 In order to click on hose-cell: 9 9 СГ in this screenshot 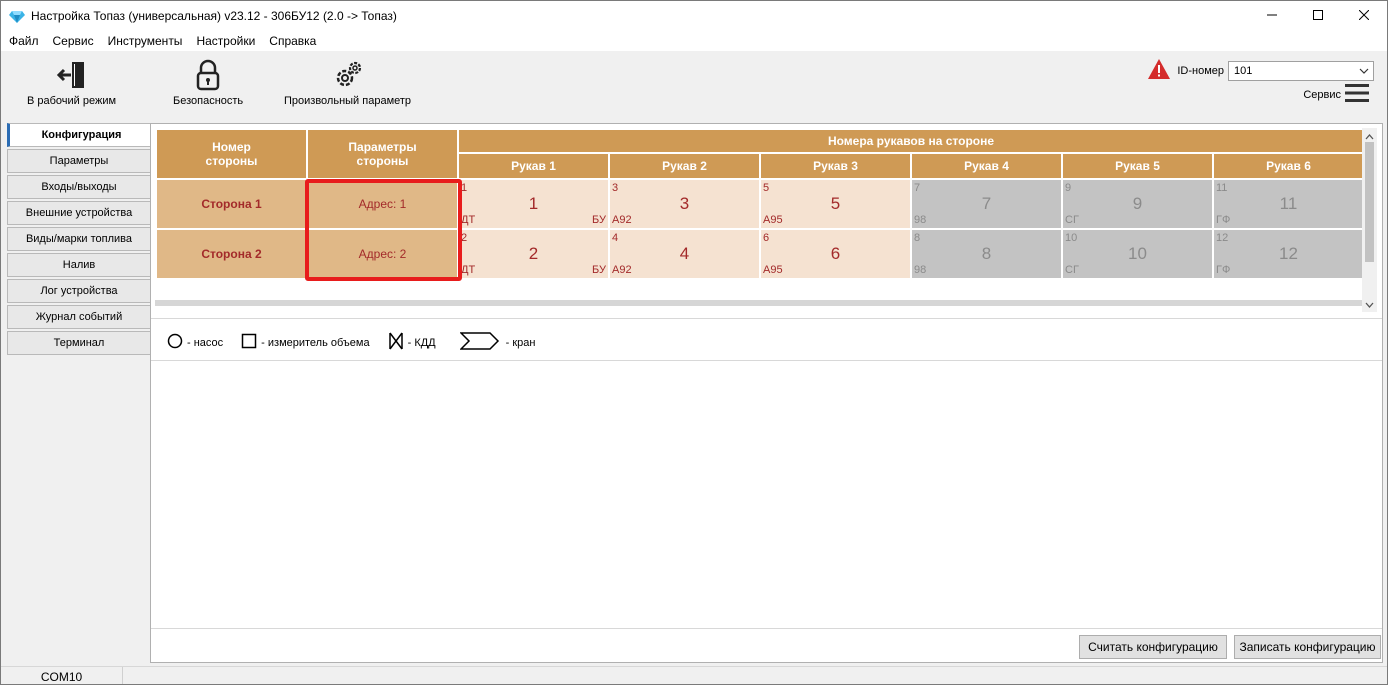, I will do `click(1137, 204)`.